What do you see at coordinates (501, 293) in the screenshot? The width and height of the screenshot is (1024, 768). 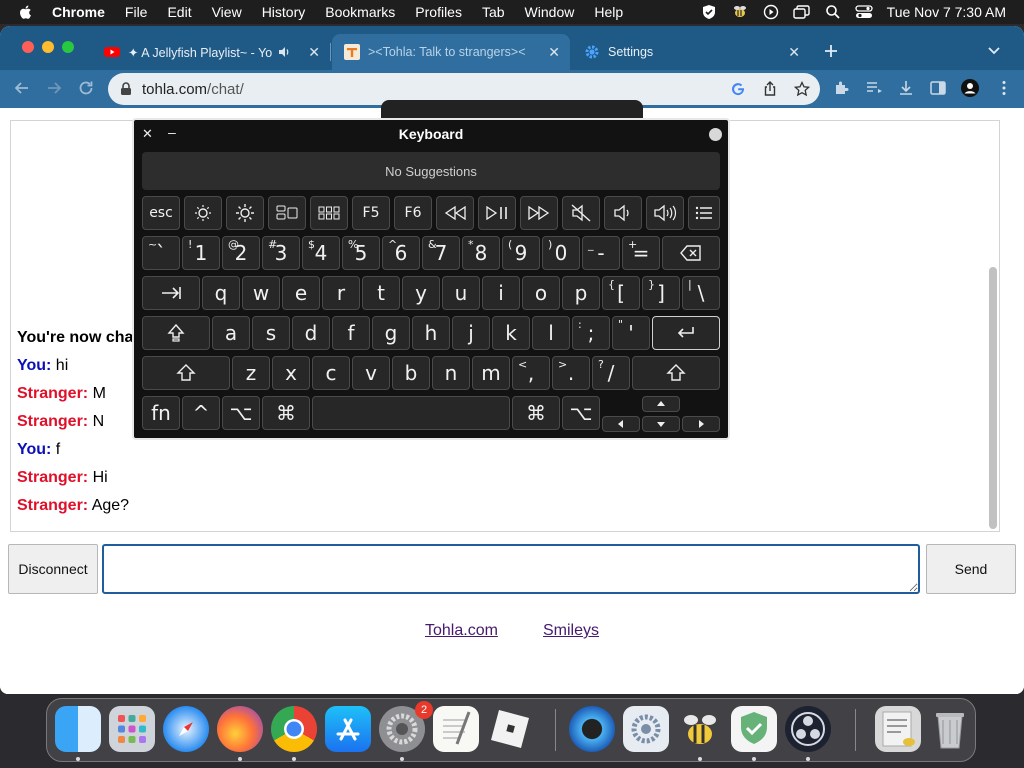 I see `key-i: i` at bounding box center [501, 293].